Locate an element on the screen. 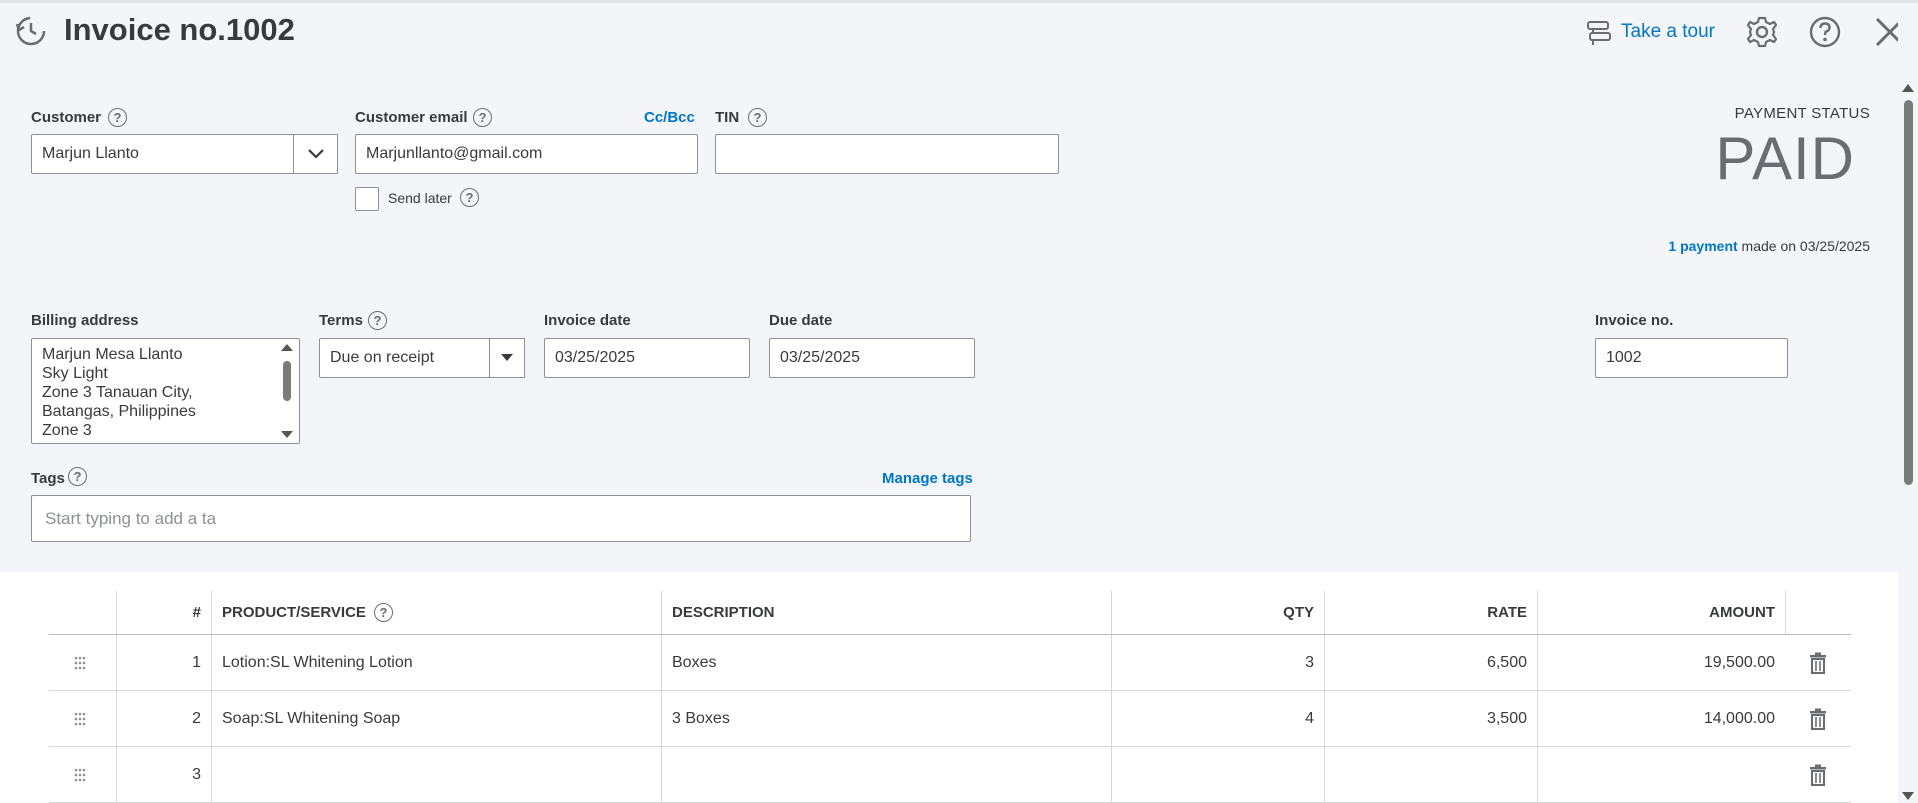 The width and height of the screenshot is (1918, 803). chevron-down-icon is located at coordinates (315, 154).